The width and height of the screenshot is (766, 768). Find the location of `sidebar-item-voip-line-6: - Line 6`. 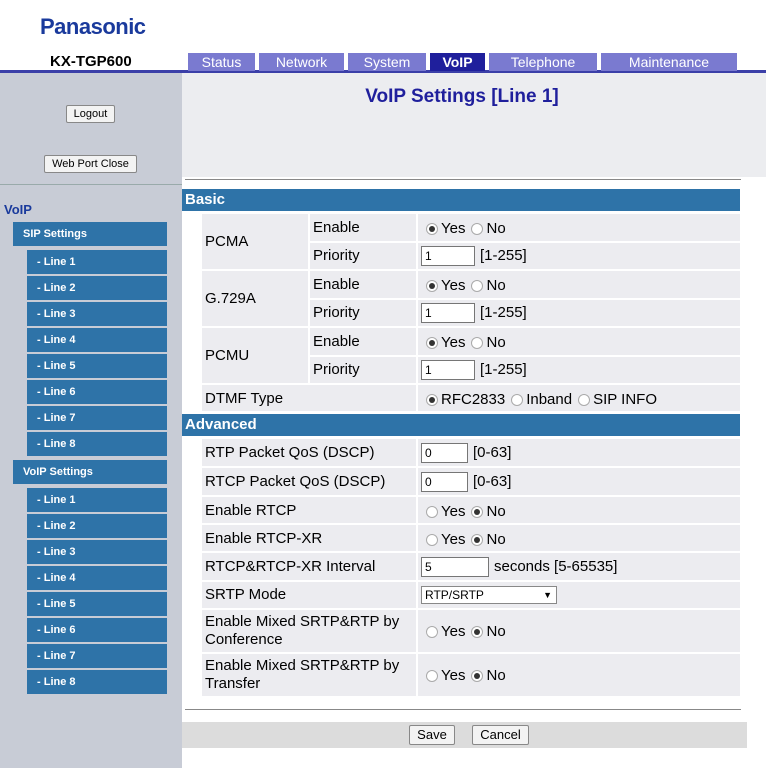

sidebar-item-voip-line-6: - Line 6 is located at coordinates (97, 630).